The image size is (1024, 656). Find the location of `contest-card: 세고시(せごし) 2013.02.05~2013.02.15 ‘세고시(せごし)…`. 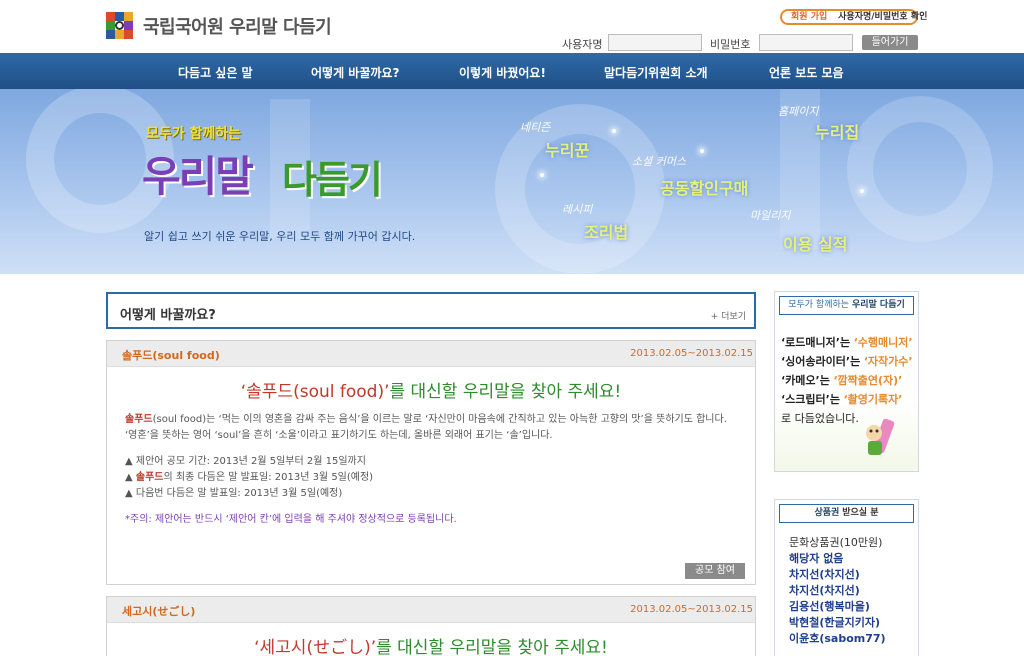

contest-card: 세고시(せごし) 2013.02.05~2013.02.15 ‘세고시(せごし)… is located at coordinates (431, 626).